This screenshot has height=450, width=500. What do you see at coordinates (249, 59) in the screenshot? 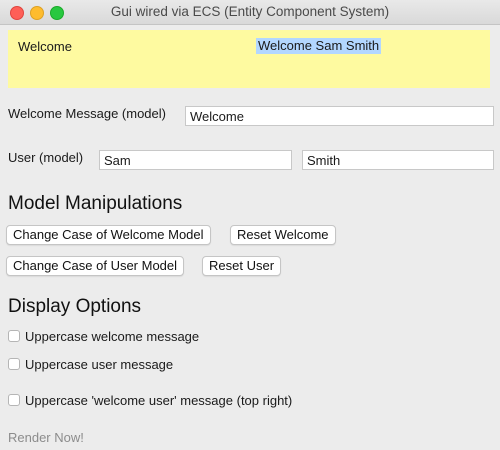
I see `welcome-banner: Welcome Welcome Sam Smith` at bounding box center [249, 59].